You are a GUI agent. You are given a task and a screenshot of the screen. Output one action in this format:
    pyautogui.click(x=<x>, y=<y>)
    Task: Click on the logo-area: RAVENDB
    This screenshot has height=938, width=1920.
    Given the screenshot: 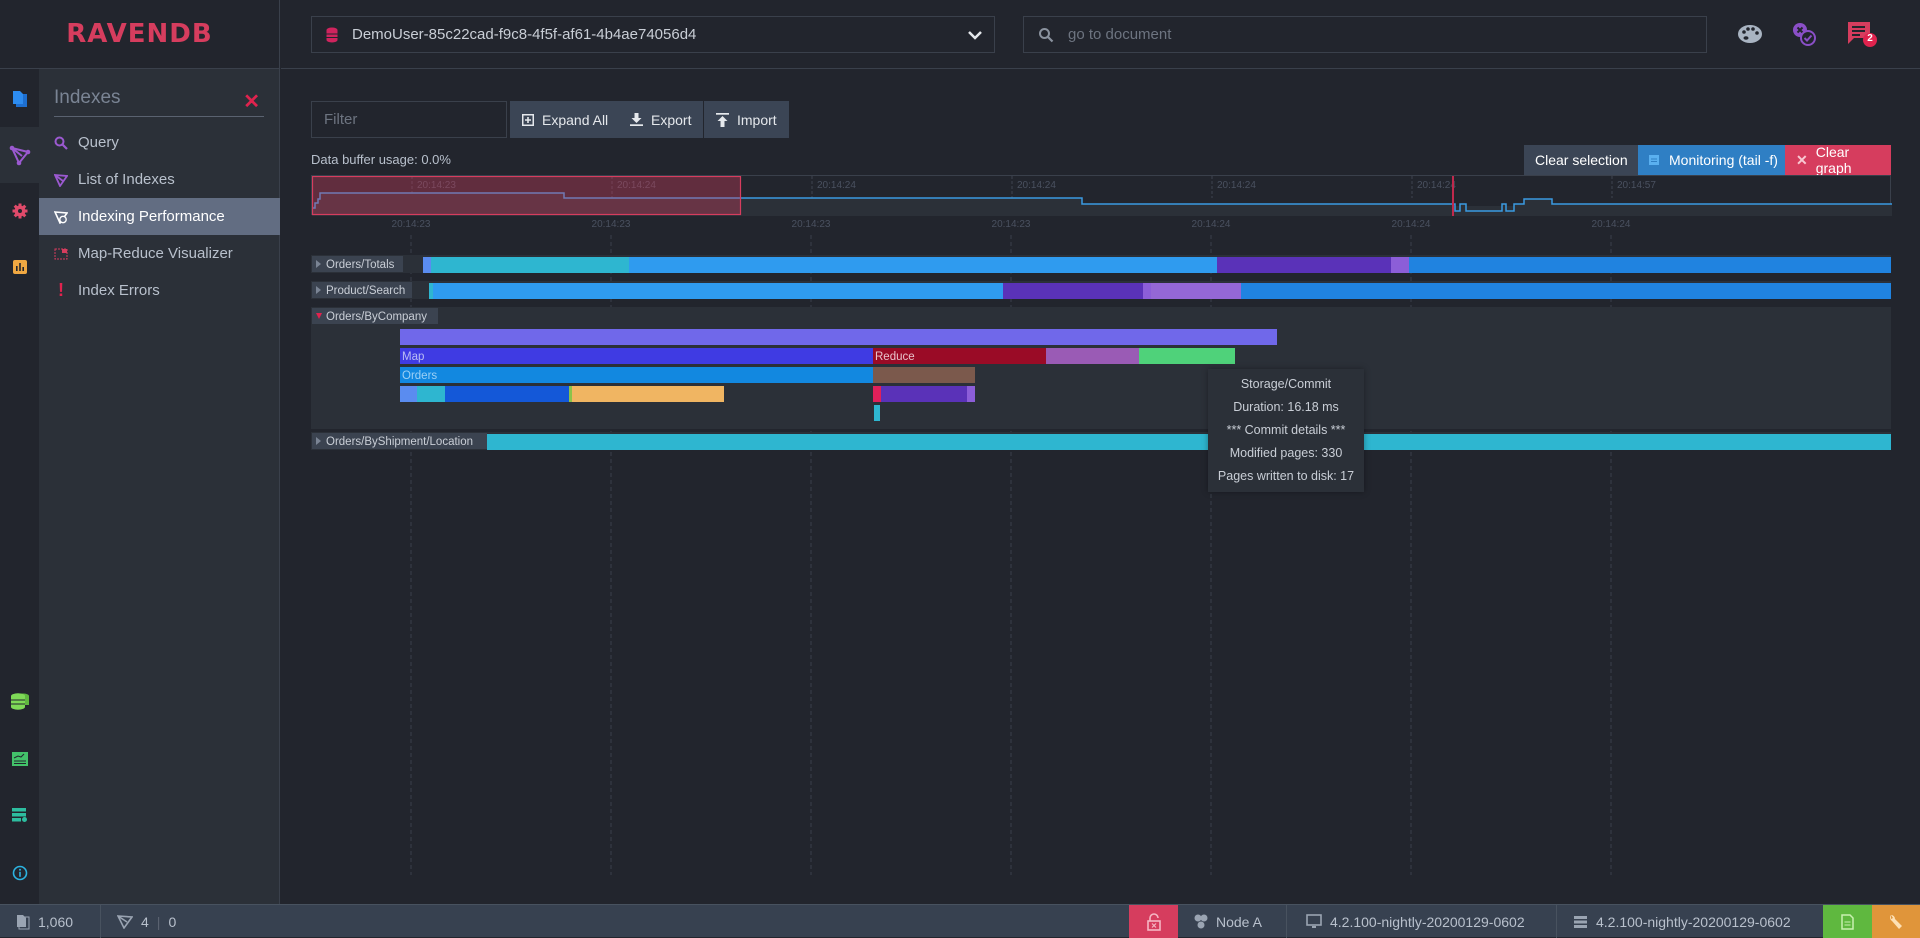 What is the action you would take?
    pyautogui.click(x=140, y=34)
    